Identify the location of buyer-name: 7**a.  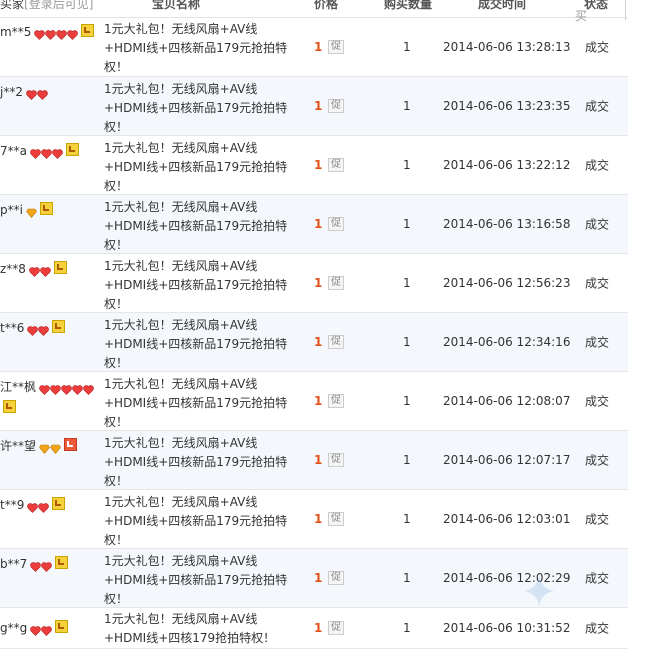
(13, 151).